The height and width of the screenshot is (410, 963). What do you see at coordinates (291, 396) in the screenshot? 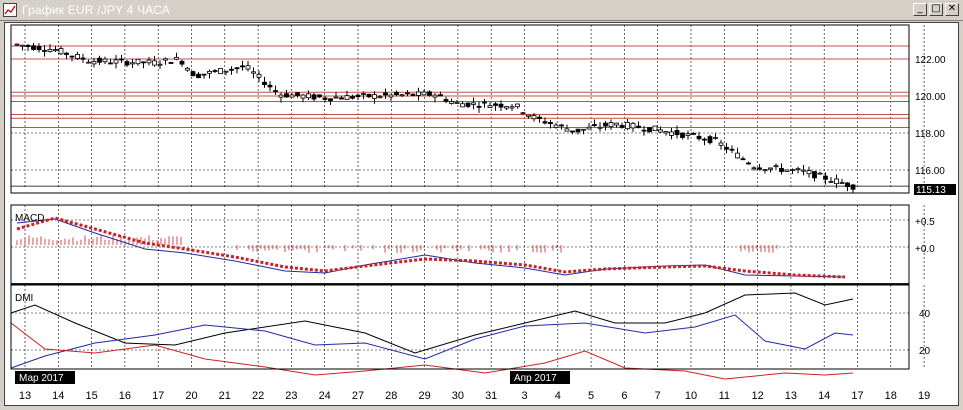
I see `day-label: 23` at bounding box center [291, 396].